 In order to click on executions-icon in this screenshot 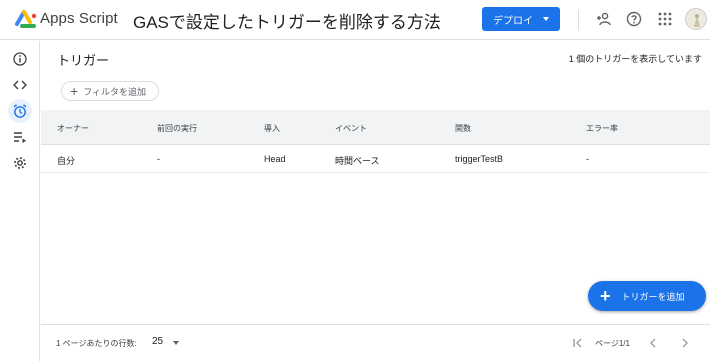, I will do `click(20, 137)`.